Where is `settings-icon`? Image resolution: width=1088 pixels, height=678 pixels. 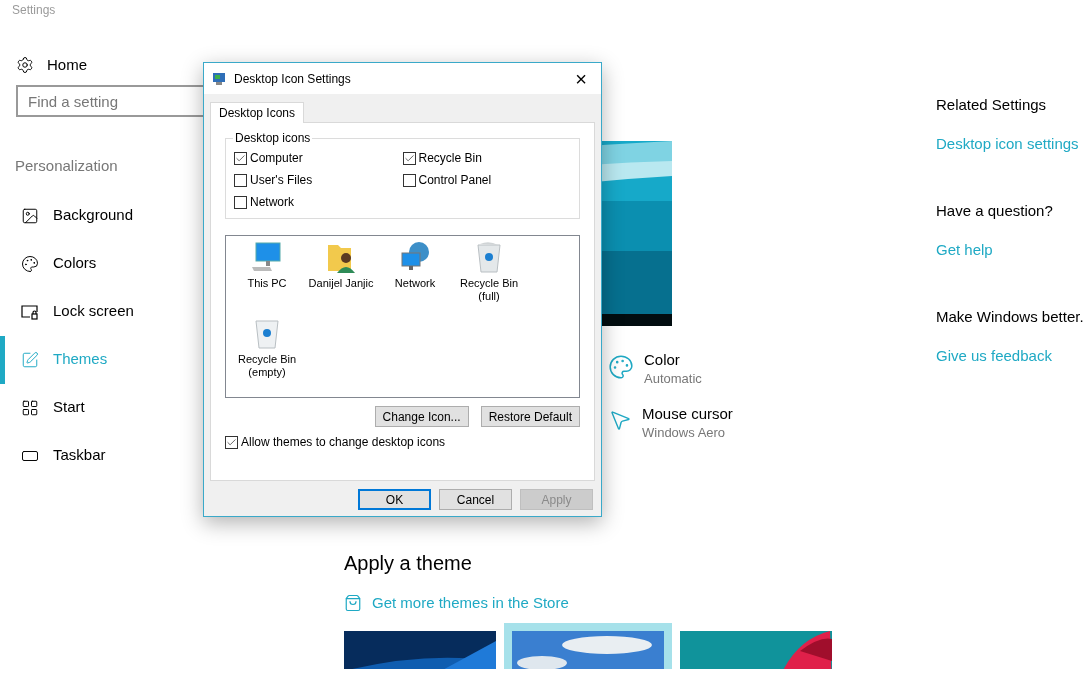
settings-icon is located at coordinates (25, 65).